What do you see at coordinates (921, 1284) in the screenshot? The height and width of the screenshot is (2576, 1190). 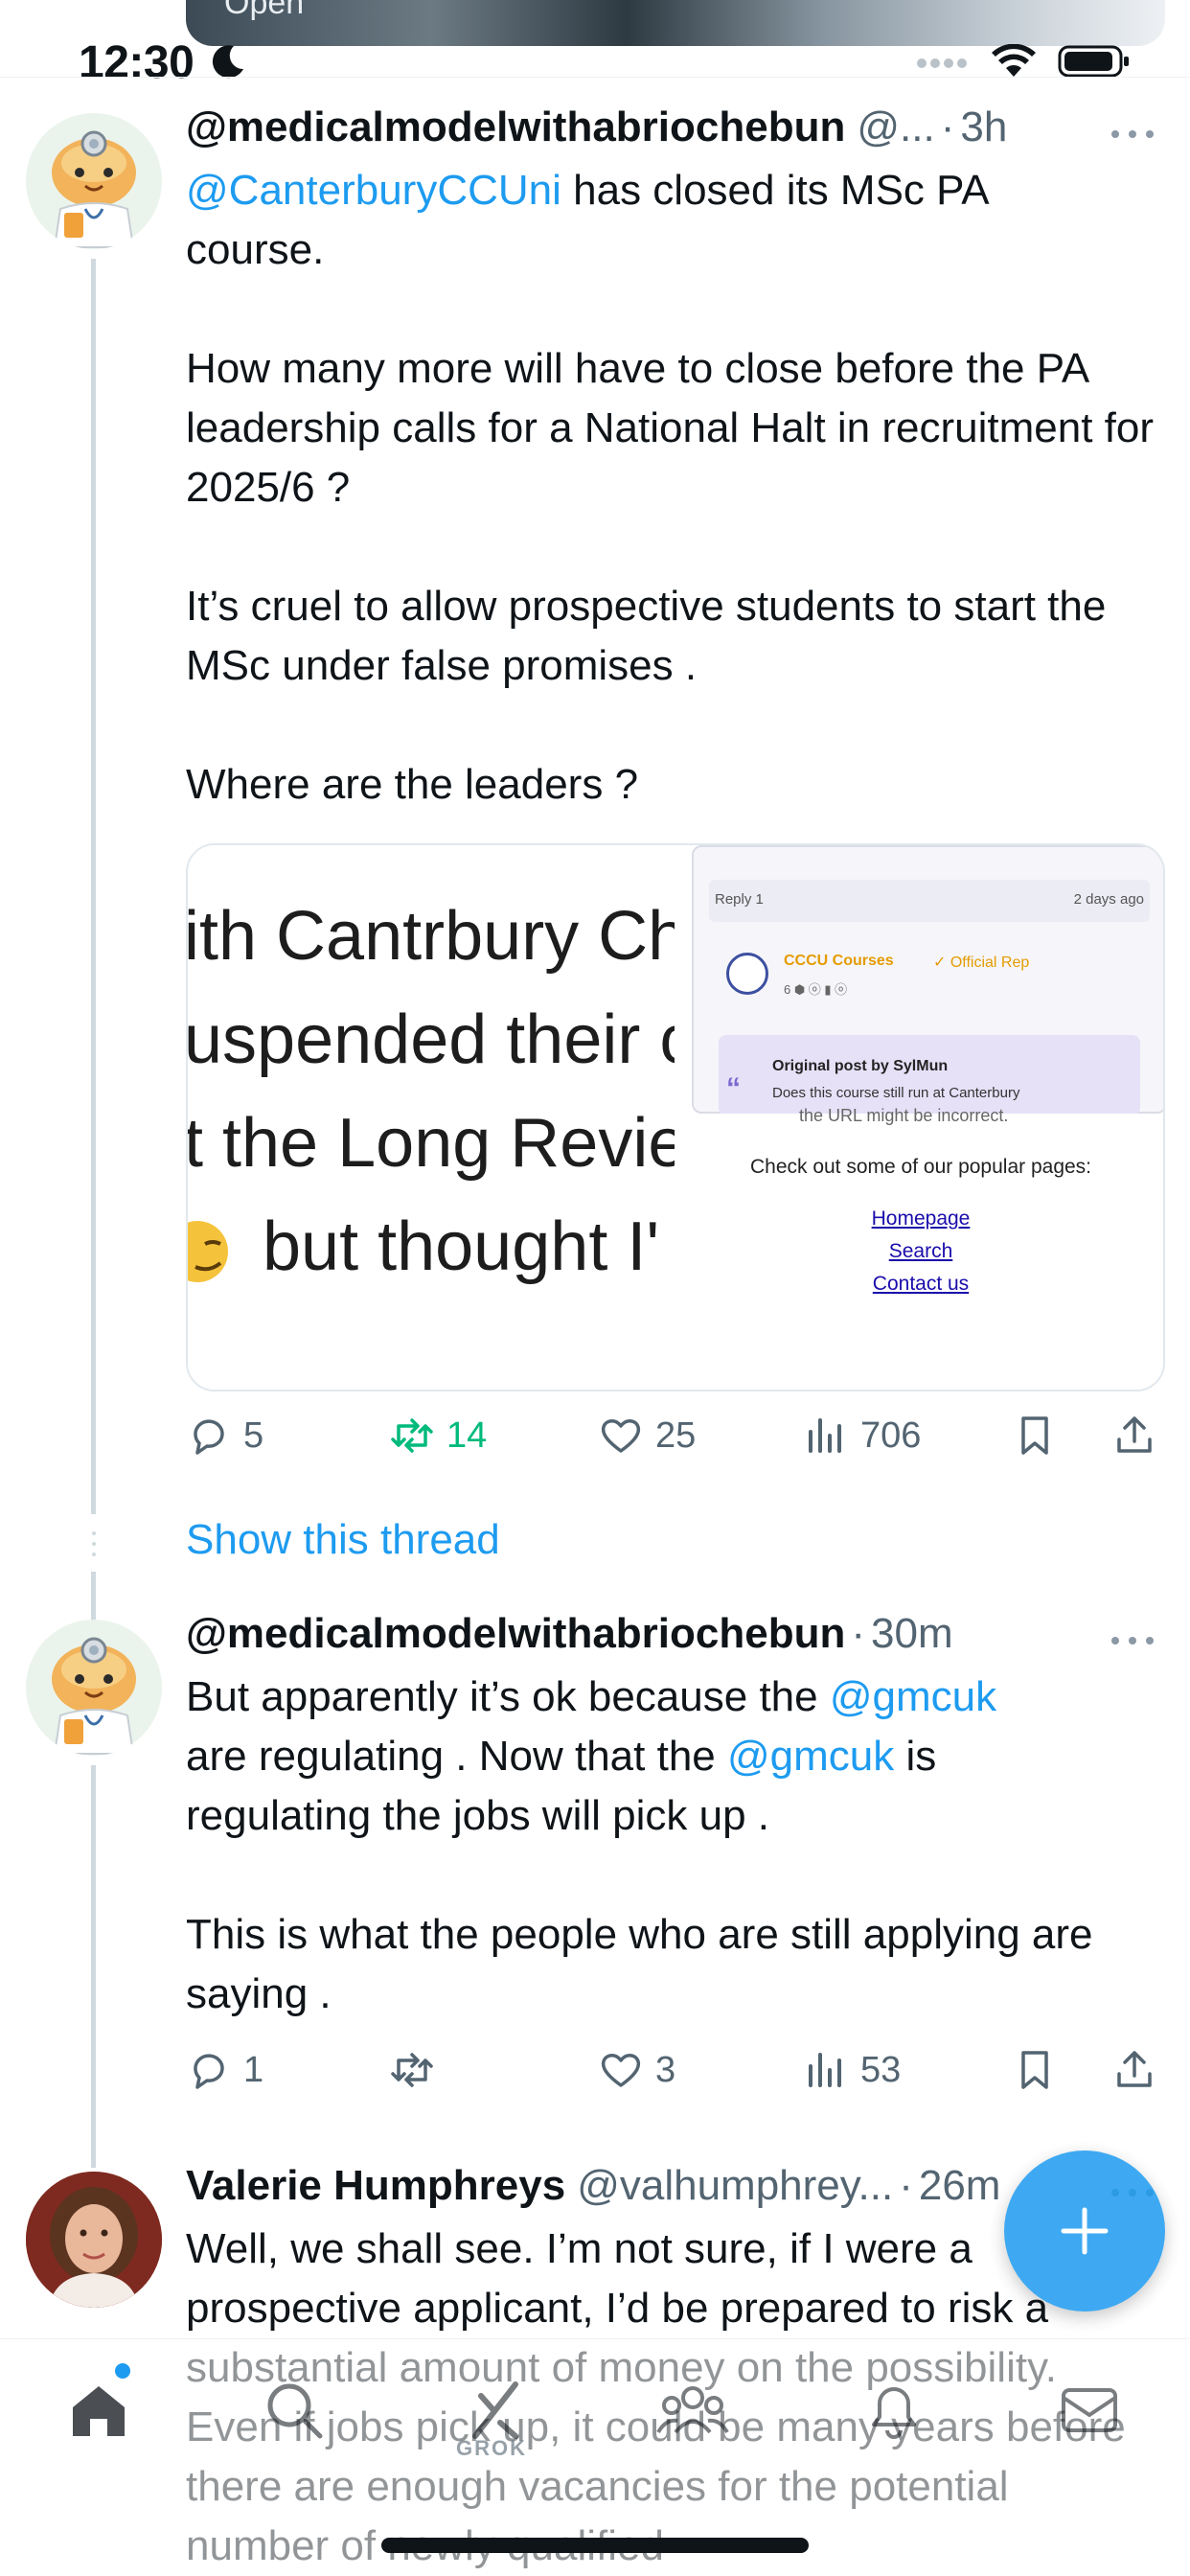 I see `link-contact: Contact us` at bounding box center [921, 1284].